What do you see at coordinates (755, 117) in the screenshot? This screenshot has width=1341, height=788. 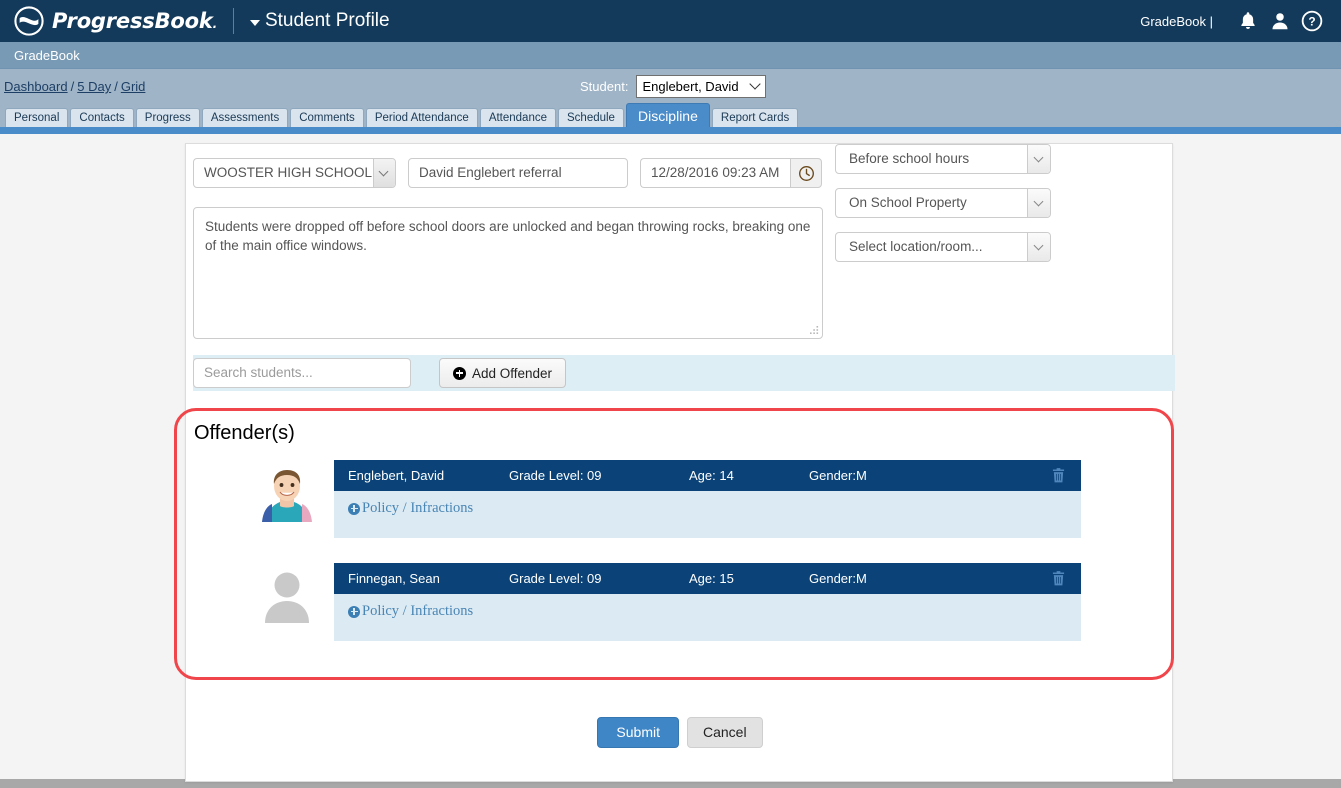 I see `tab-report-cards: Report Cards` at bounding box center [755, 117].